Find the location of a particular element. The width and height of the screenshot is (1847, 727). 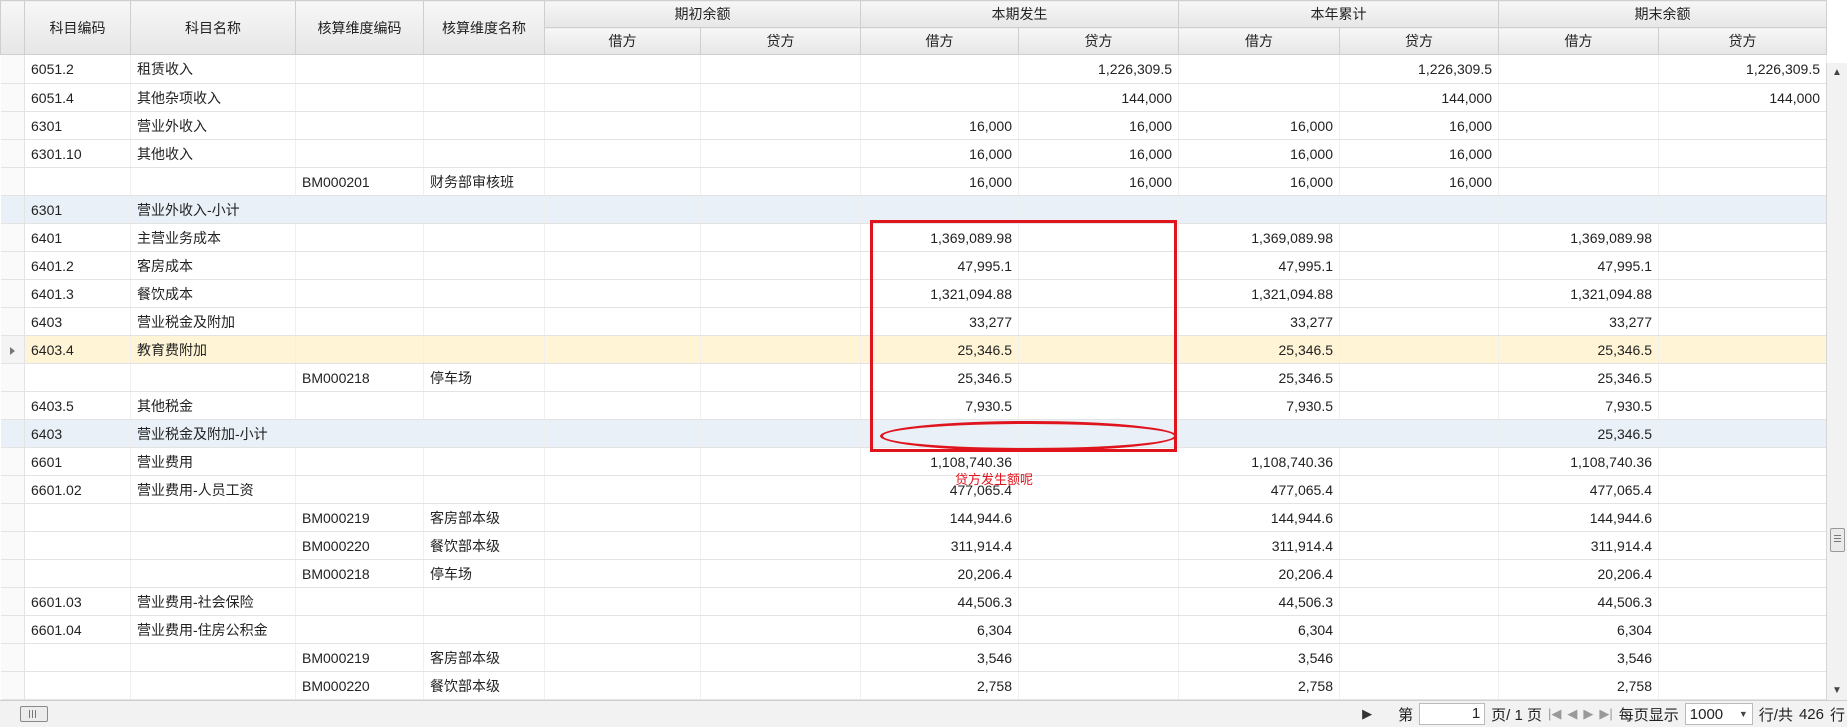

col-header-dim-name: 核算维度名称 is located at coordinates (484, 27).